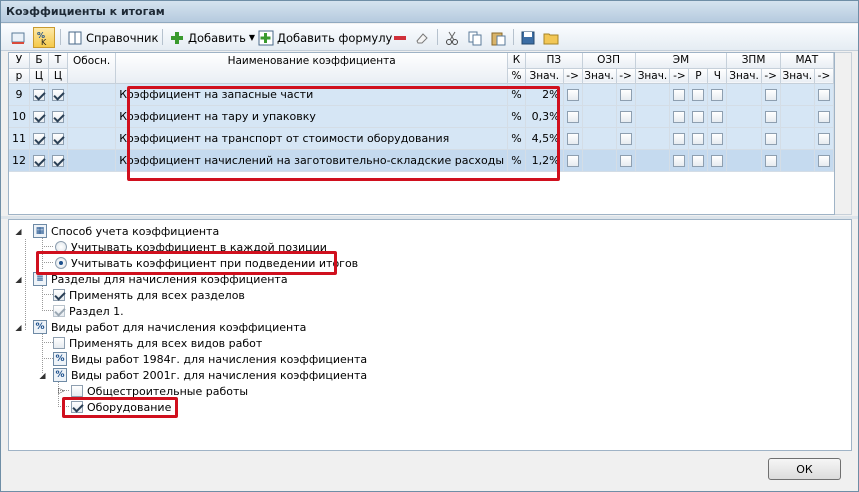  I want to click on copy-button, so click(475, 37).